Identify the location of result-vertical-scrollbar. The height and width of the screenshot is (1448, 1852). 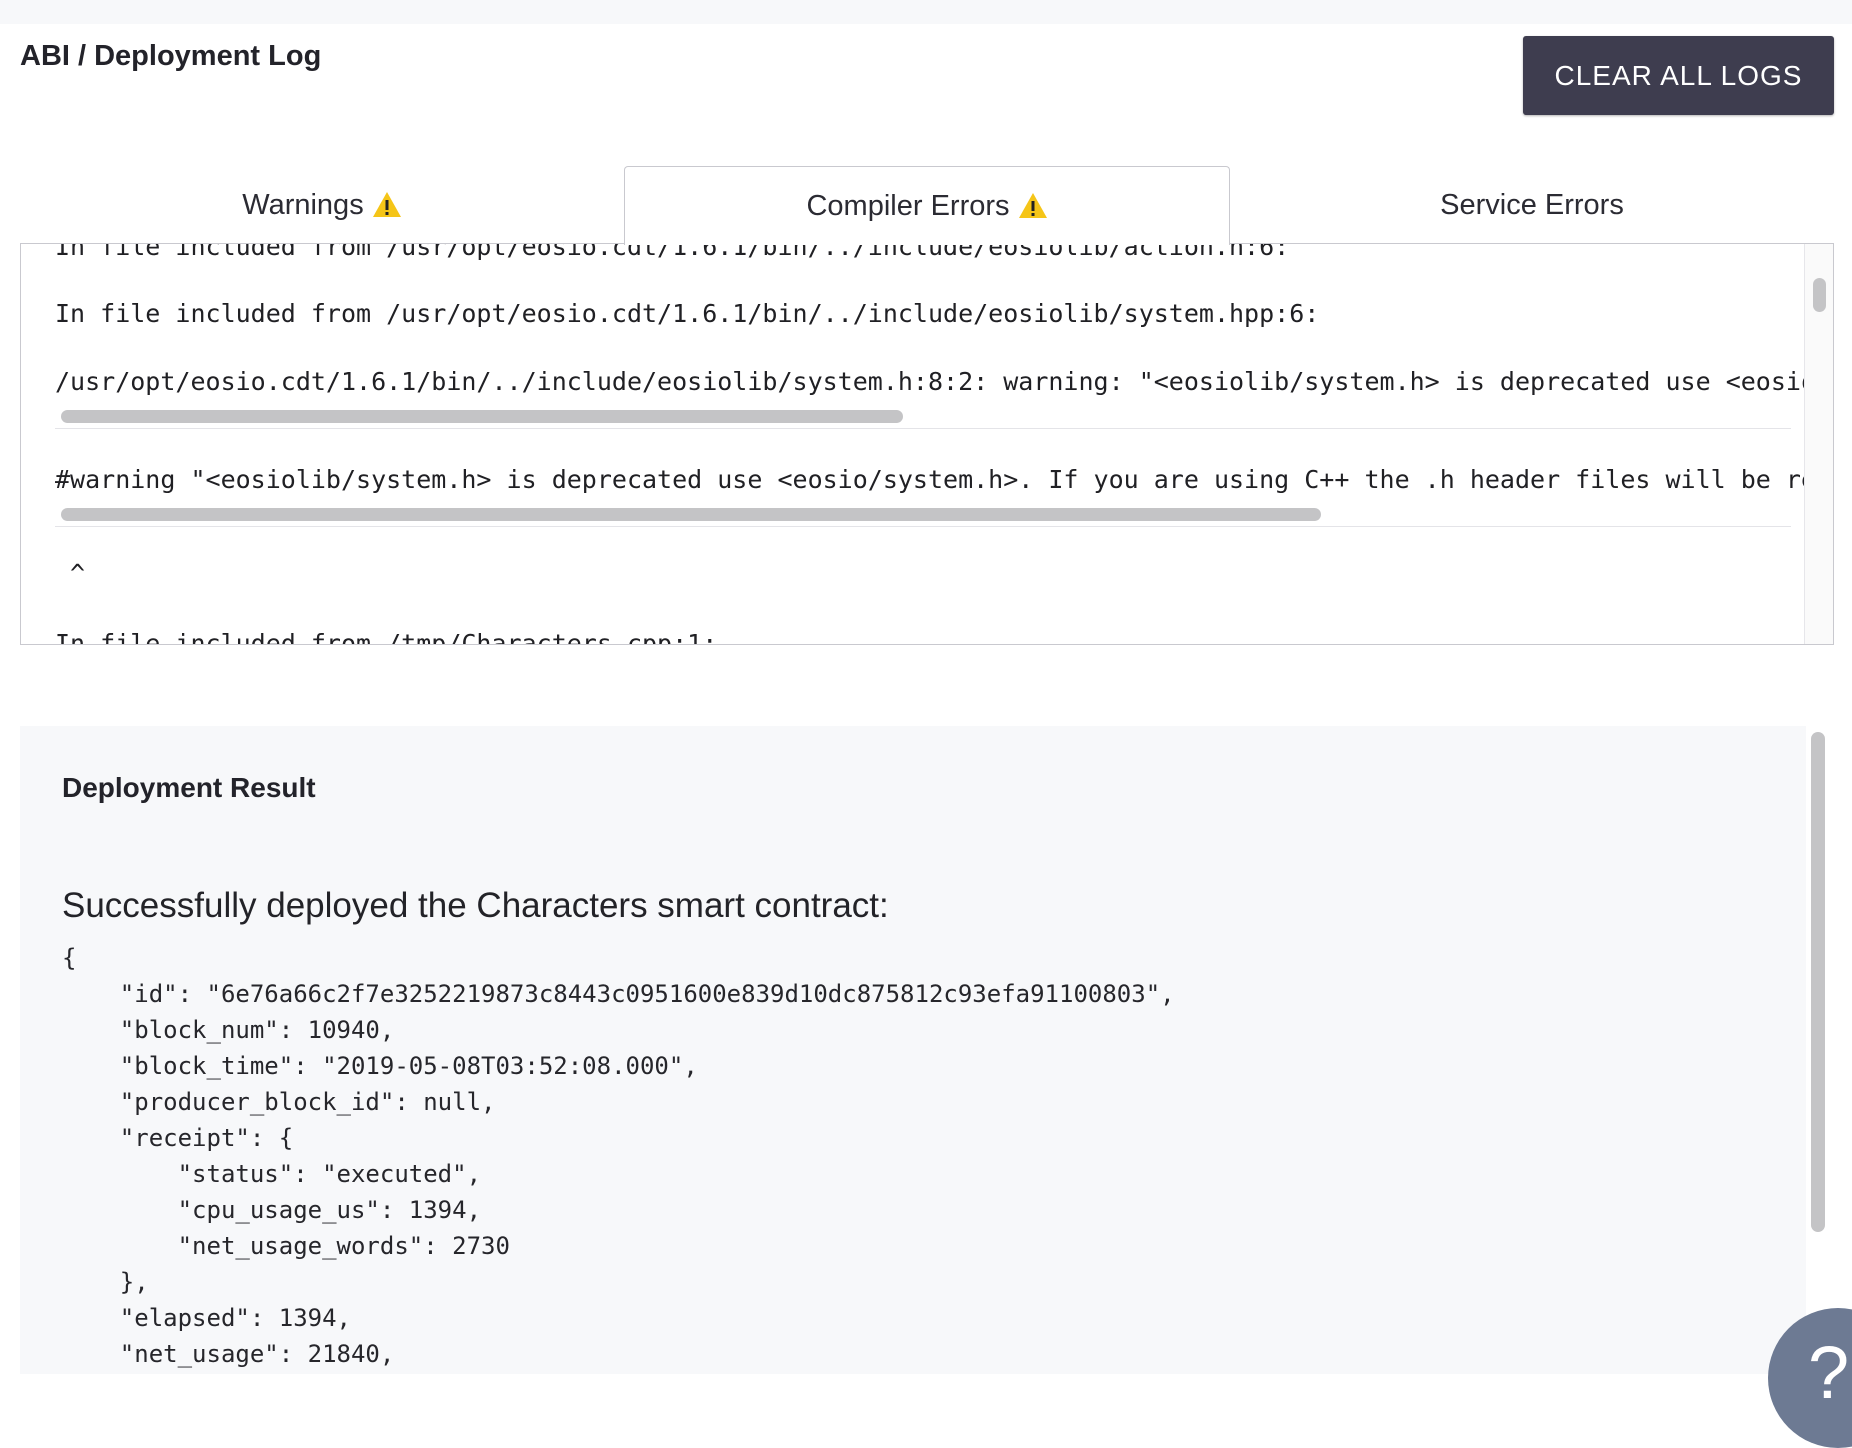
(1829, 1050).